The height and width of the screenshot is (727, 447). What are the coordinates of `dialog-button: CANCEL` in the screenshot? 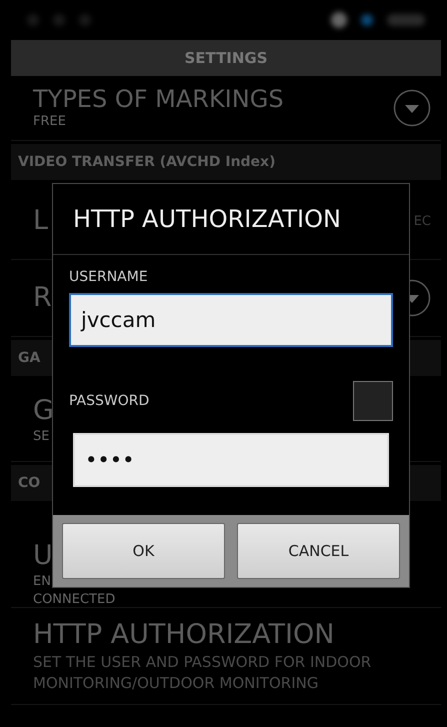 It's located at (318, 551).